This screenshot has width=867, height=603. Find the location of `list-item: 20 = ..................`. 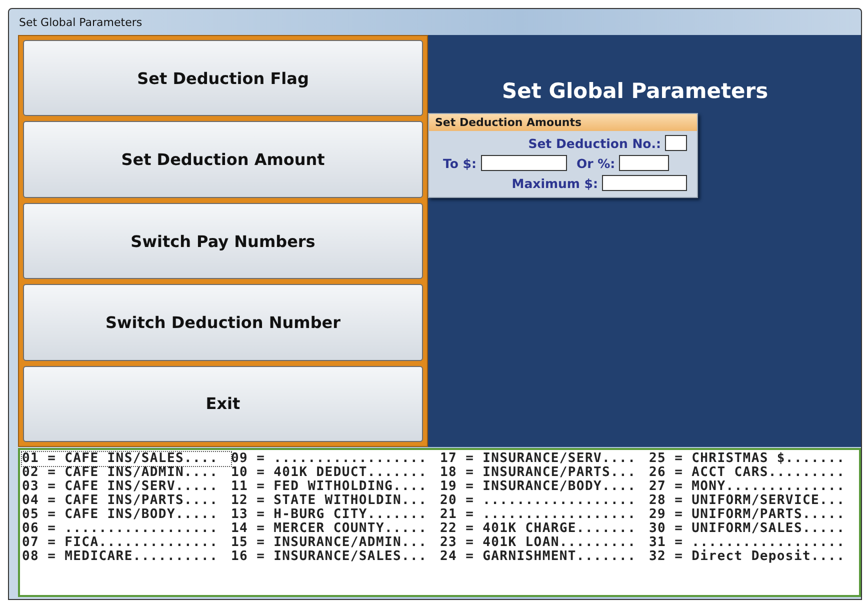

list-item: 20 = .................. is located at coordinates (544, 501).